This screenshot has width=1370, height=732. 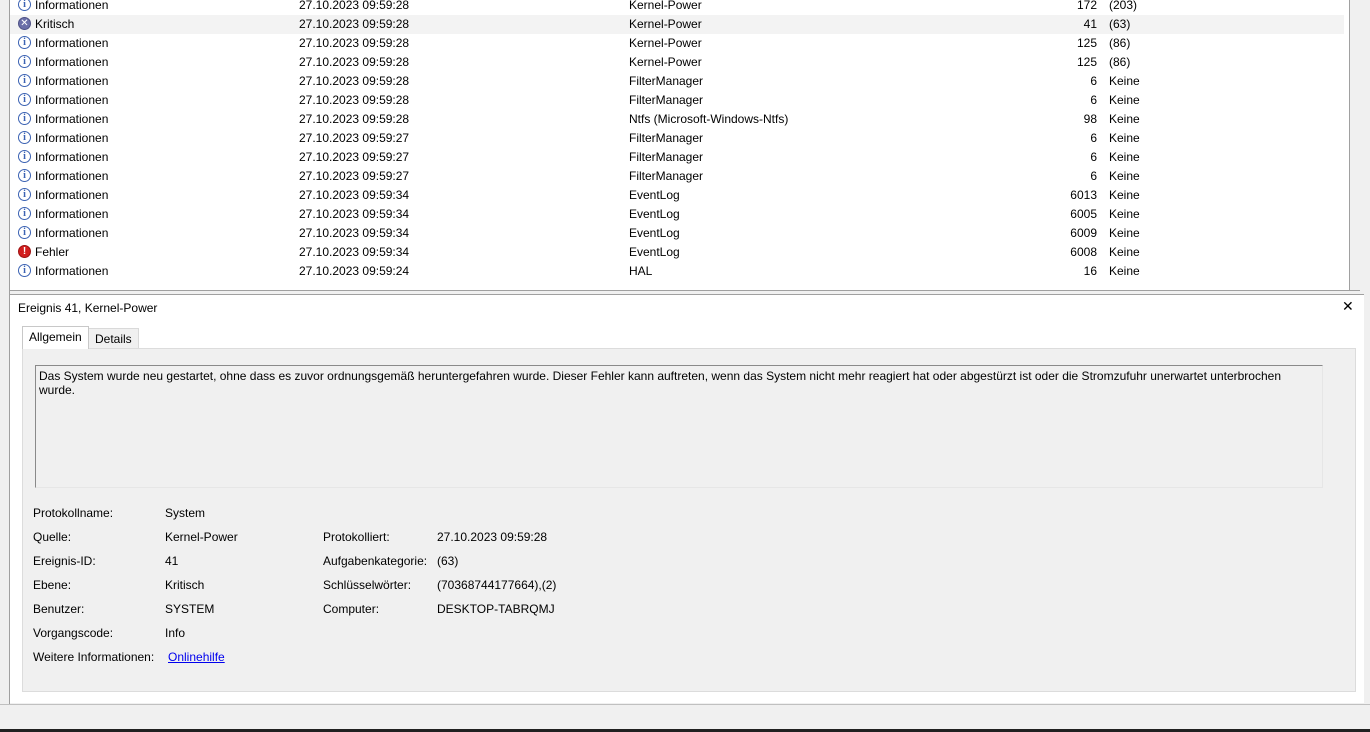 What do you see at coordinates (1083, 233) in the screenshot?
I see `event-id: 6009` at bounding box center [1083, 233].